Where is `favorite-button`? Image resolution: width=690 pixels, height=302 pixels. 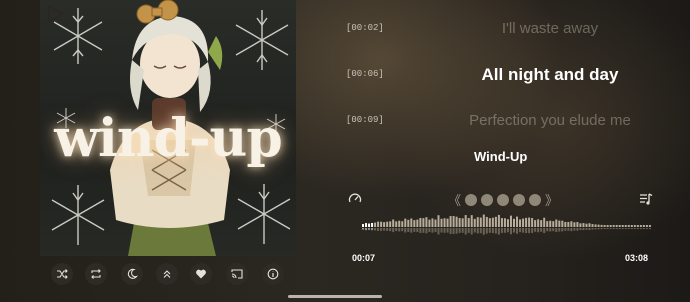
favorite-button is located at coordinates (201, 274).